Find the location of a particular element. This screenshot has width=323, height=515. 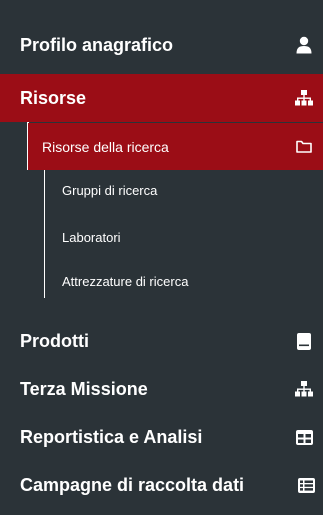

menu-item-label: Risorse is located at coordinates (53, 97).